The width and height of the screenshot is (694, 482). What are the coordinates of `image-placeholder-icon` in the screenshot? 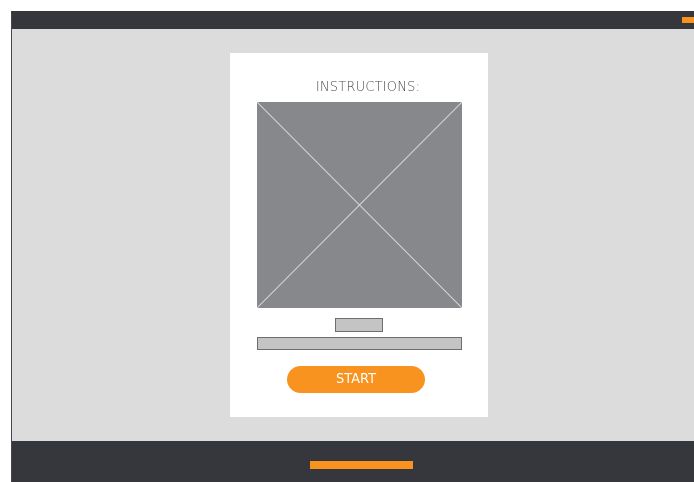 It's located at (359, 205).